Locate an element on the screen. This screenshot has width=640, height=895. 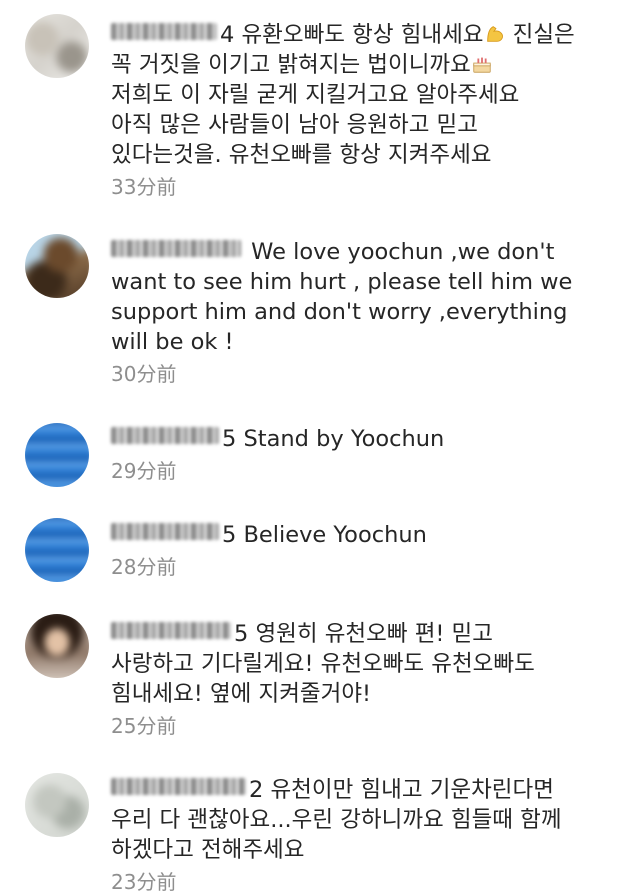
username-tail: 4 is located at coordinates (227, 35).